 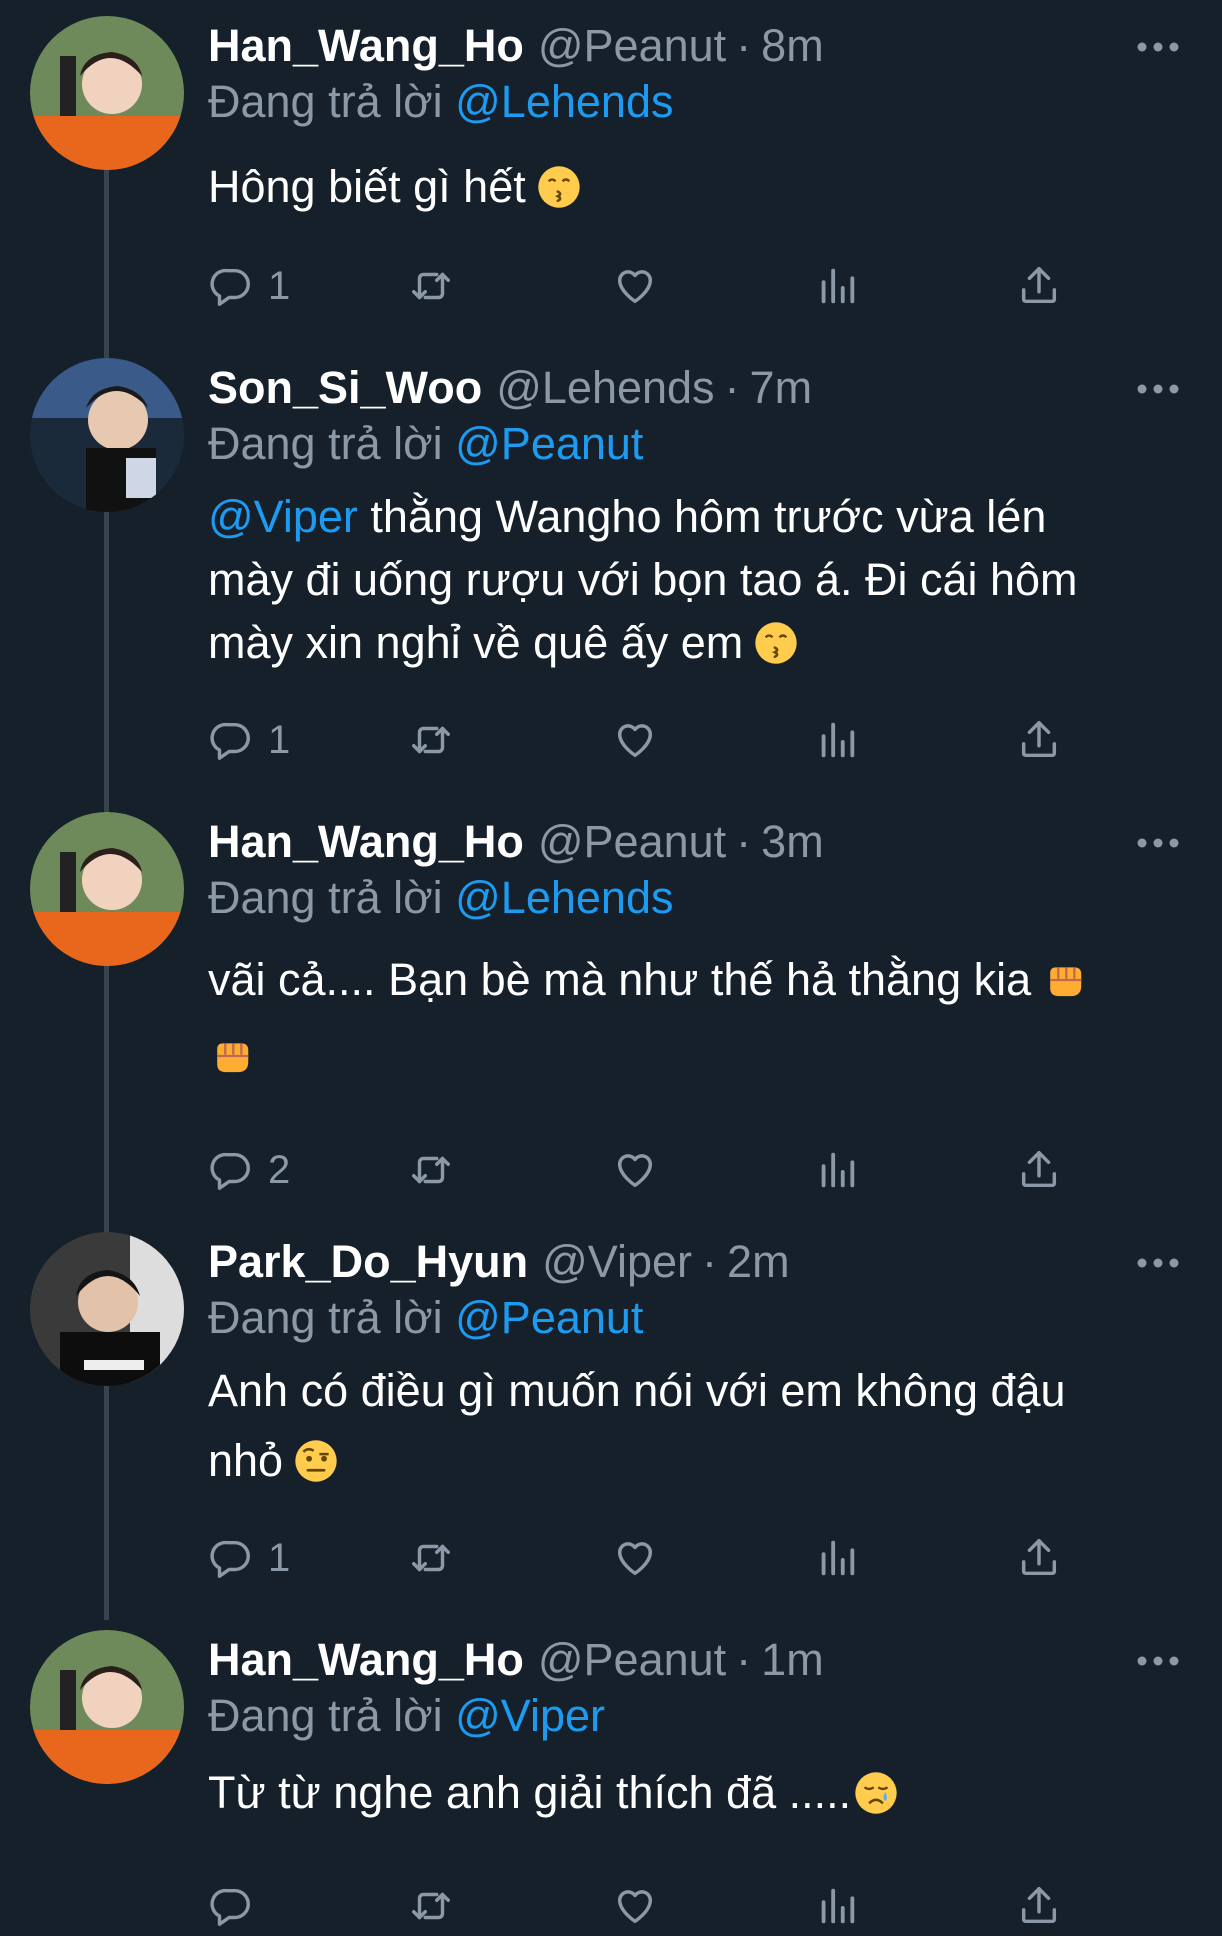 I want to click on reply-button, so click(x=238, y=1906).